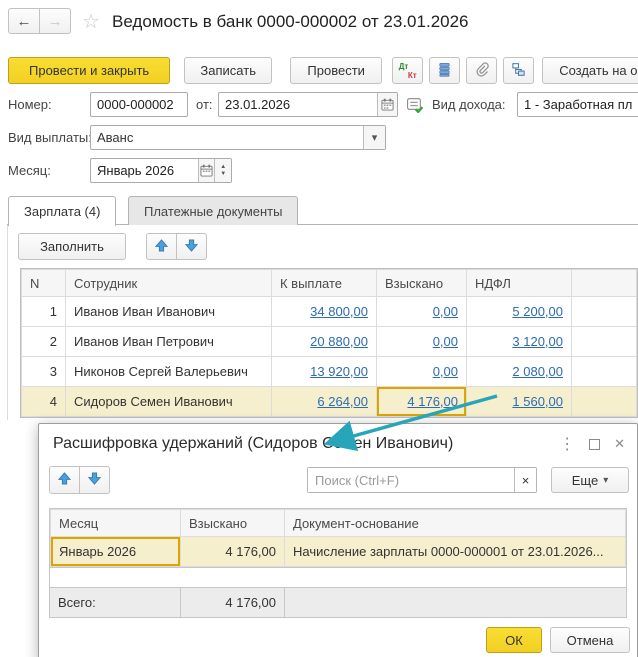  Describe the element at coordinates (298, 104) in the screenshot. I see `date-input` at that location.